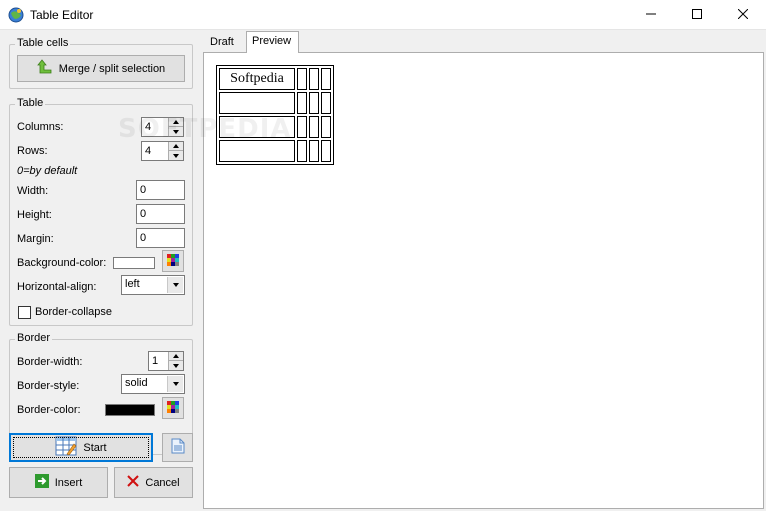 The image size is (766, 511). What do you see at coordinates (34, 338) in the screenshot?
I see `group-title-border: Border` at bounding box center [34, 338].